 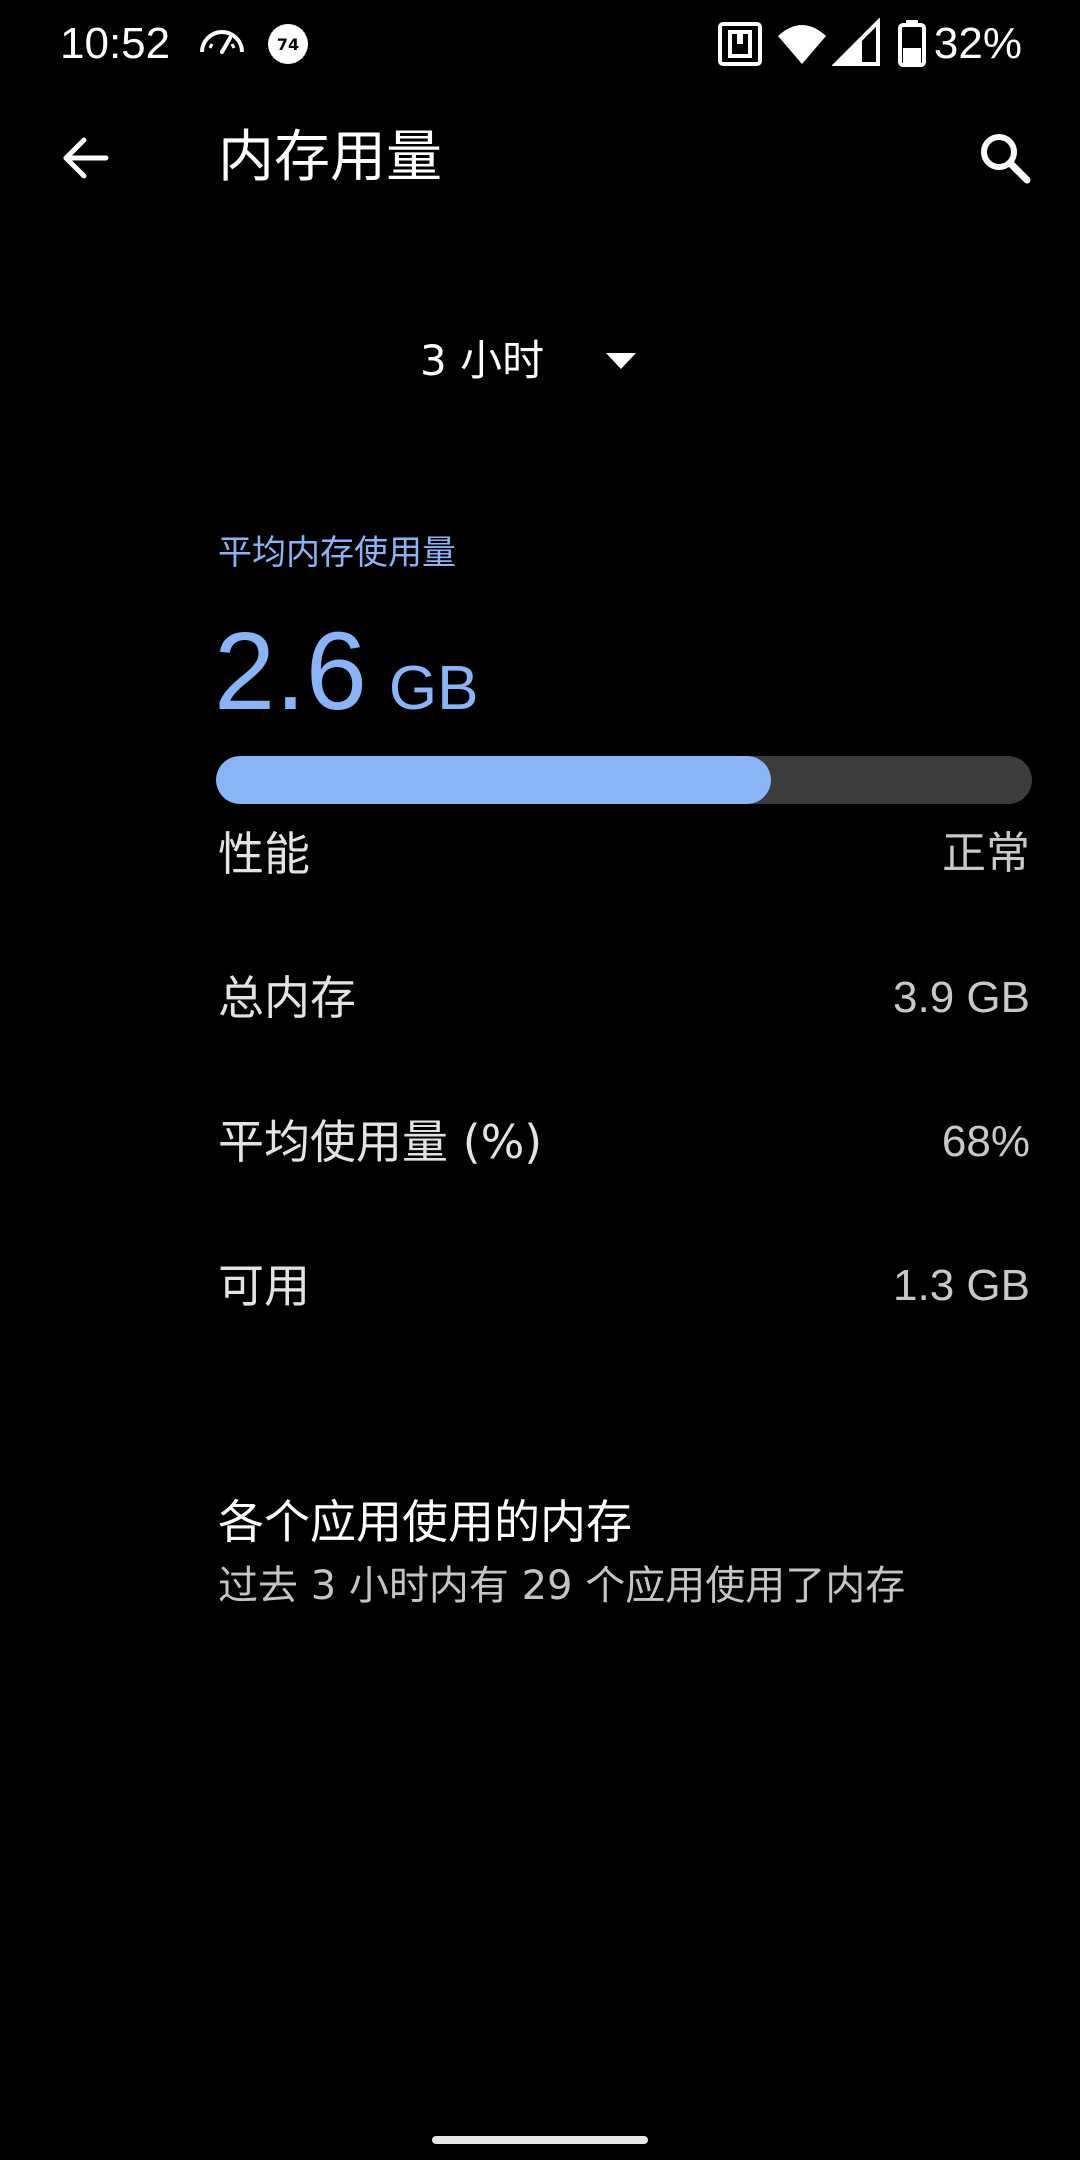 I want to click on status-time: 10:52, so click(x=115, y=43).